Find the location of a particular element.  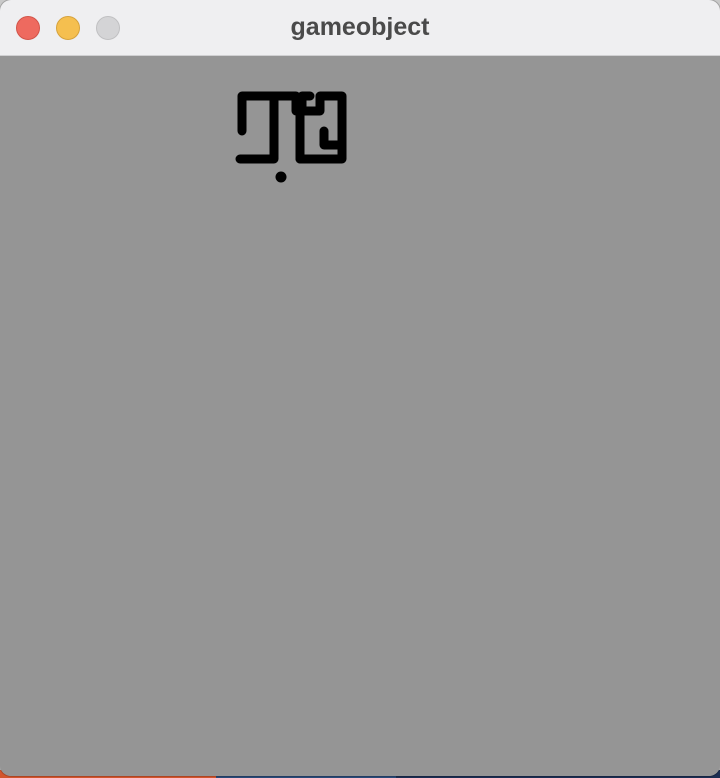

maze-sprite is located at coordinates (291, 127).